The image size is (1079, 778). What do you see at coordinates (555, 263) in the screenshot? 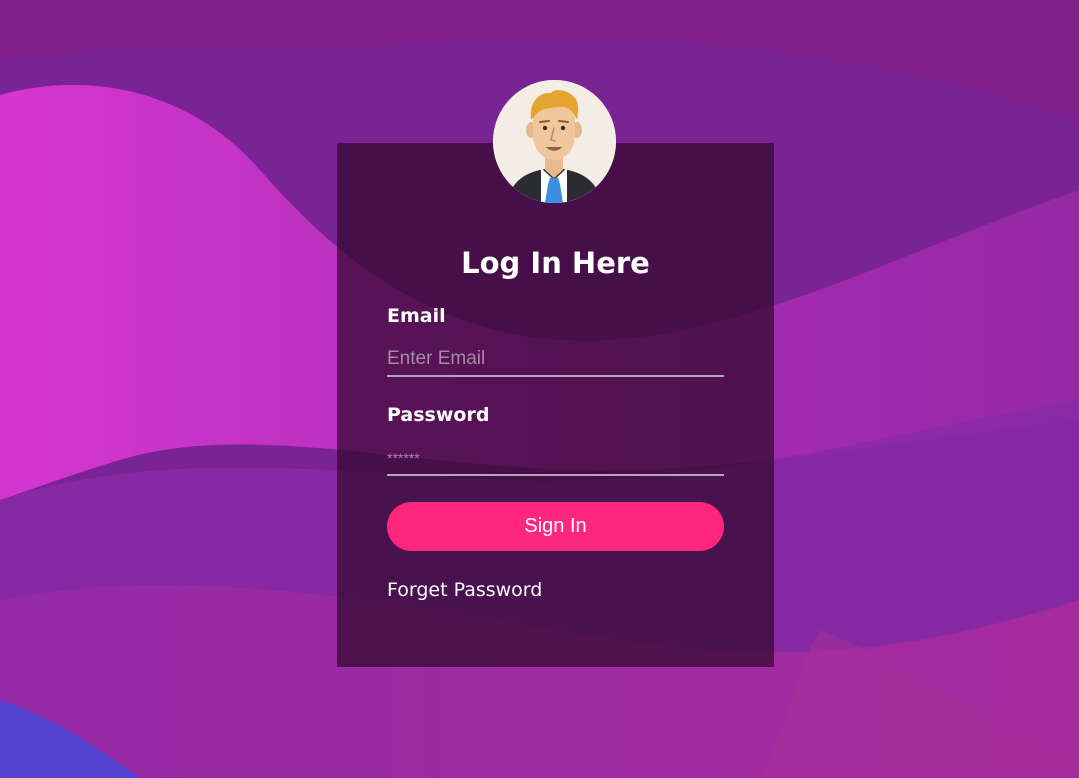
I see `page-title: Log In Here` at bounding box center [555, 263].